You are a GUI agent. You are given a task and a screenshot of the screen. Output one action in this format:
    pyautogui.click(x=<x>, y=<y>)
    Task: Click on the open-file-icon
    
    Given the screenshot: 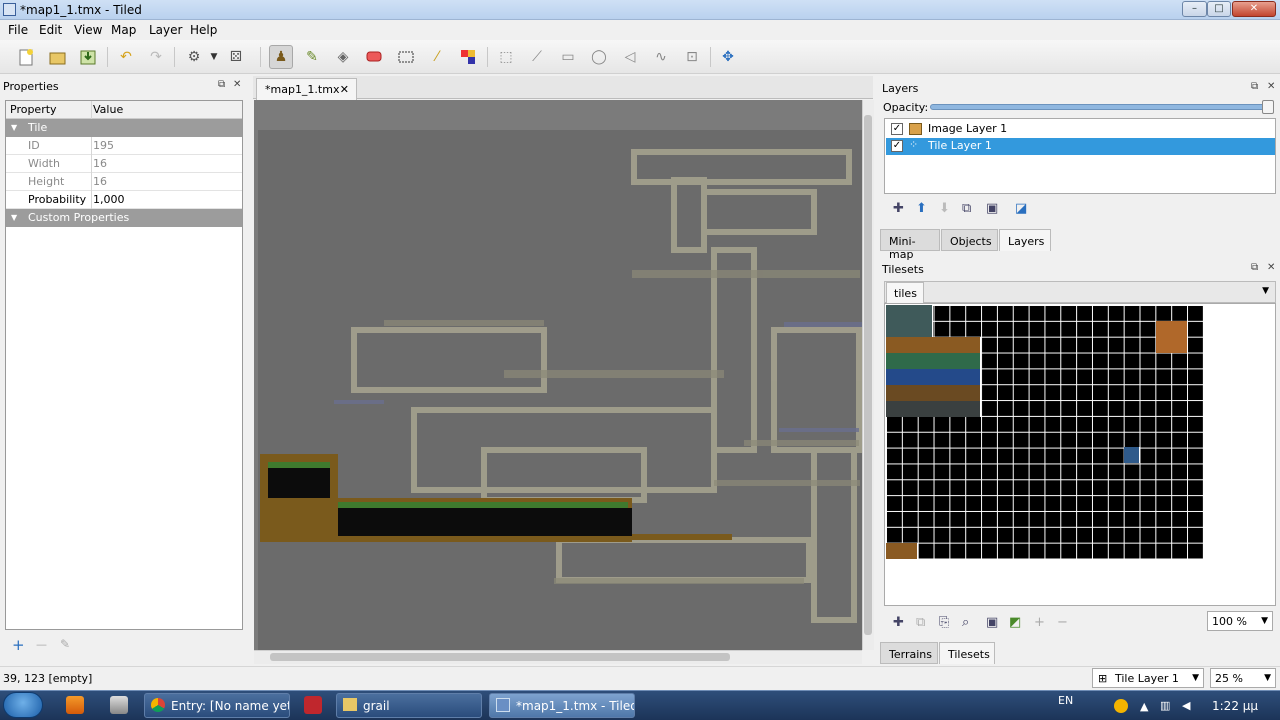 What is the action you would take?
    pyautogui.click(x=57, y=57)
    